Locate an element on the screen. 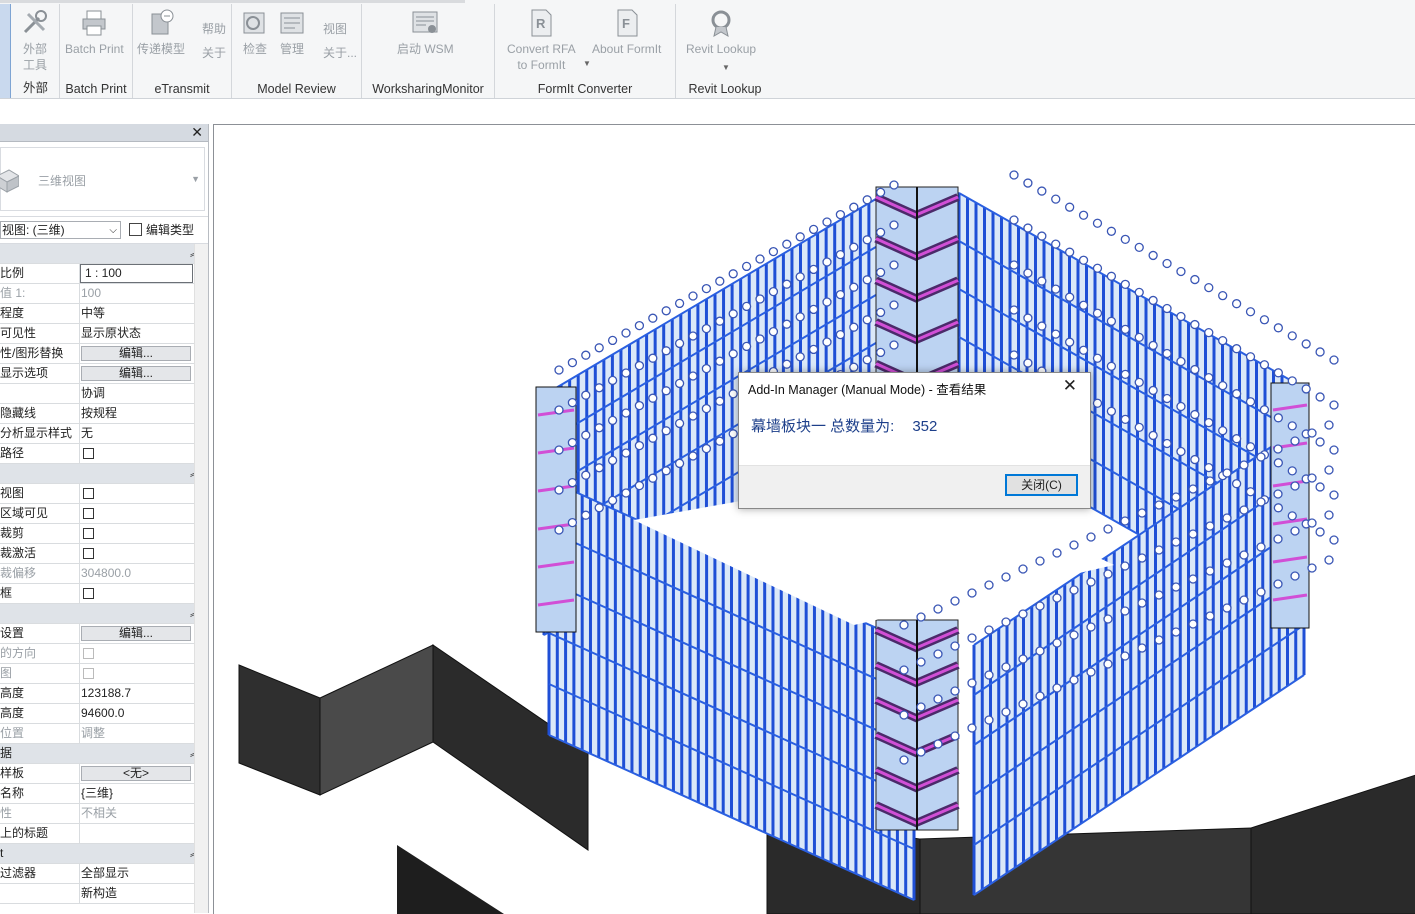  property-value: 无 is located at coordinates (137, 433).